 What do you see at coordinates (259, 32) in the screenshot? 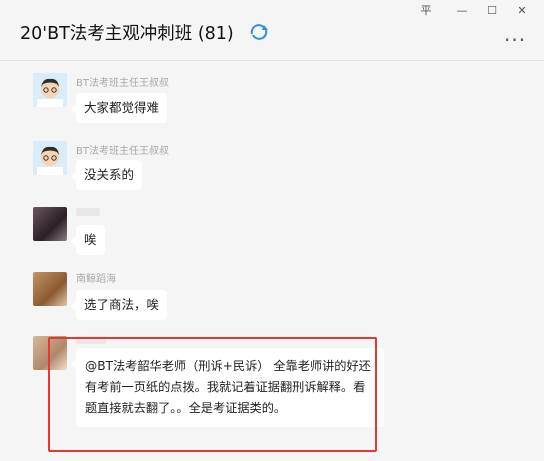
I see `sync-icon` at bounding box center [259, 32].